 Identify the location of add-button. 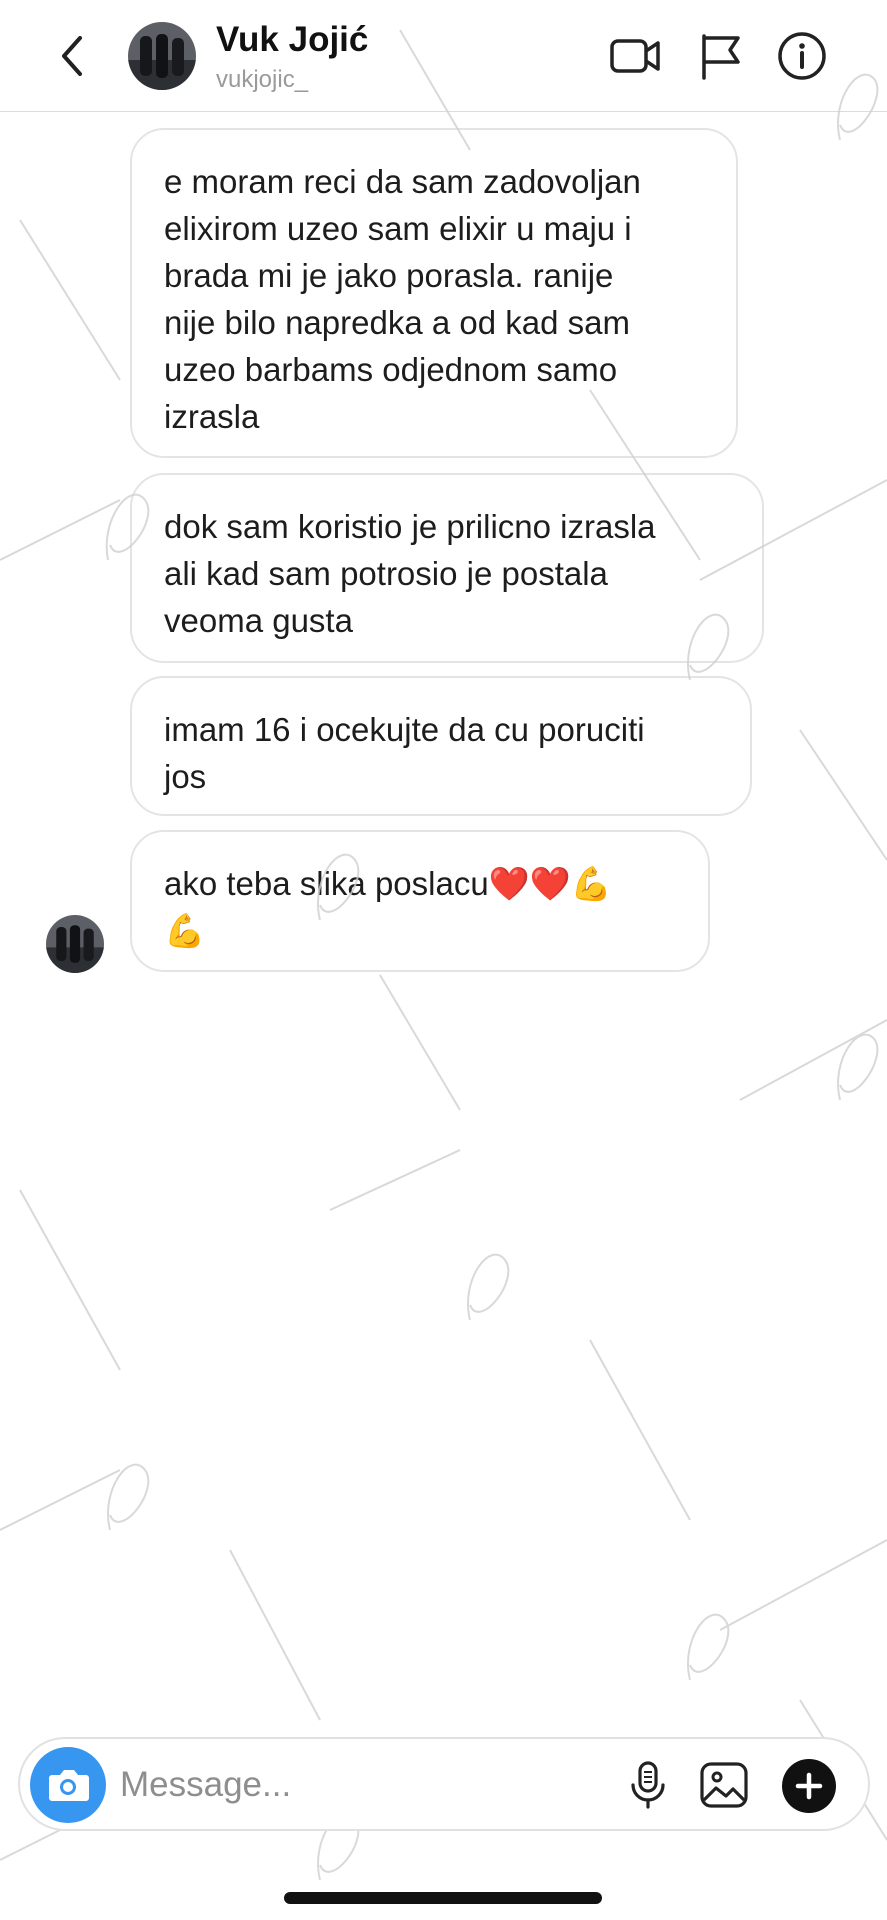
(809, 1786).